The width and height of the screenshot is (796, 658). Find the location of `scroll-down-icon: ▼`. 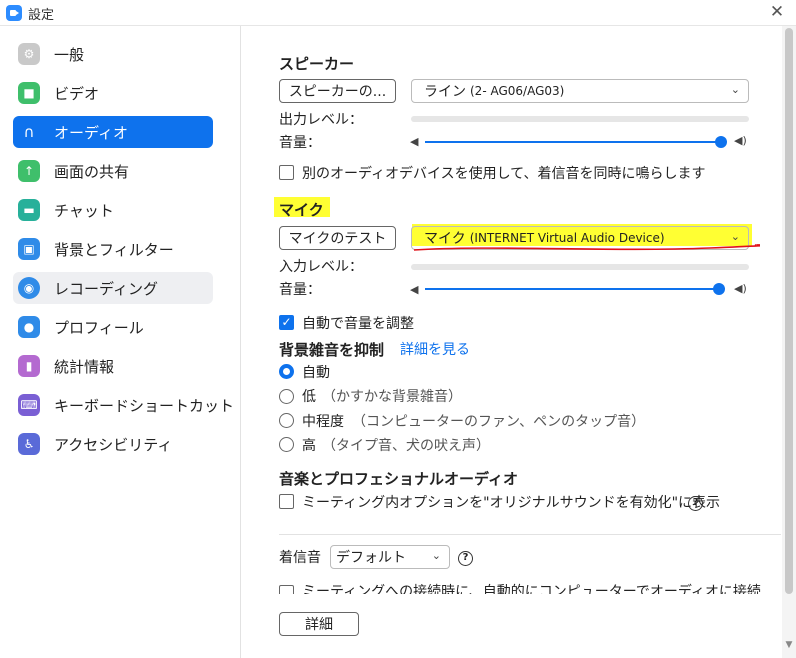

scroll-down-icon: ▼ is located at coordinates (789, 645).